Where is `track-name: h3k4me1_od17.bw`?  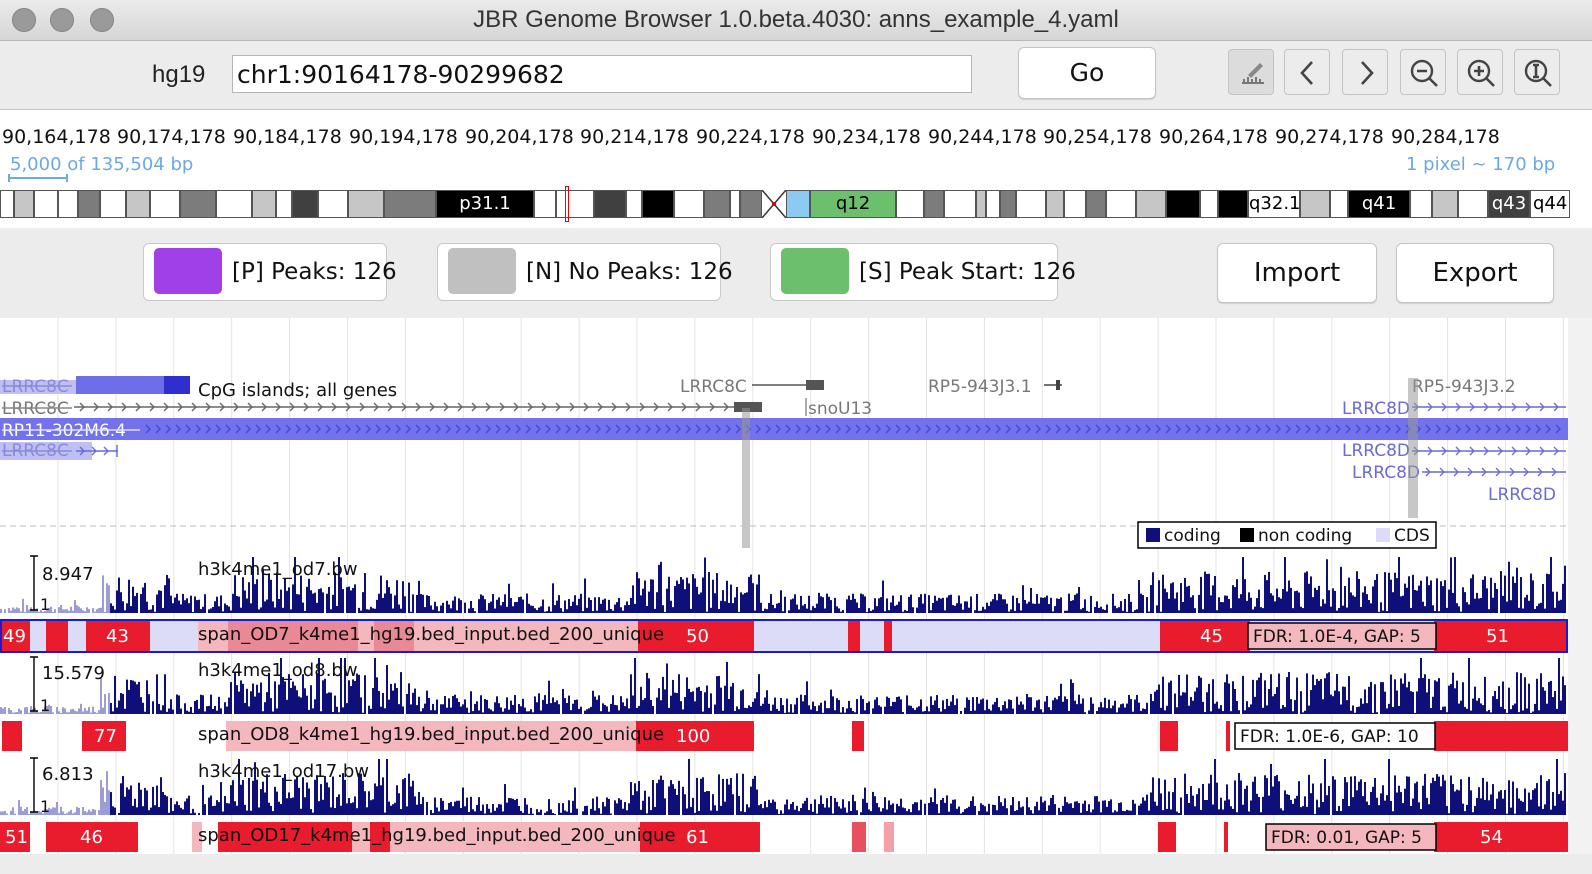
track-name: h3k4me1_od17.bw is located at coordinates (283, 771).